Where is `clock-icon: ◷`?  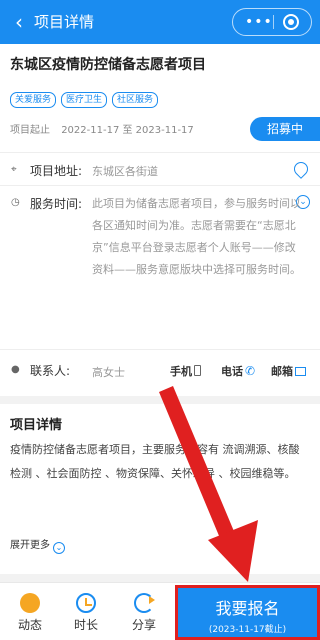
clock-icon: ◷ is located at coordinates (15, 202).